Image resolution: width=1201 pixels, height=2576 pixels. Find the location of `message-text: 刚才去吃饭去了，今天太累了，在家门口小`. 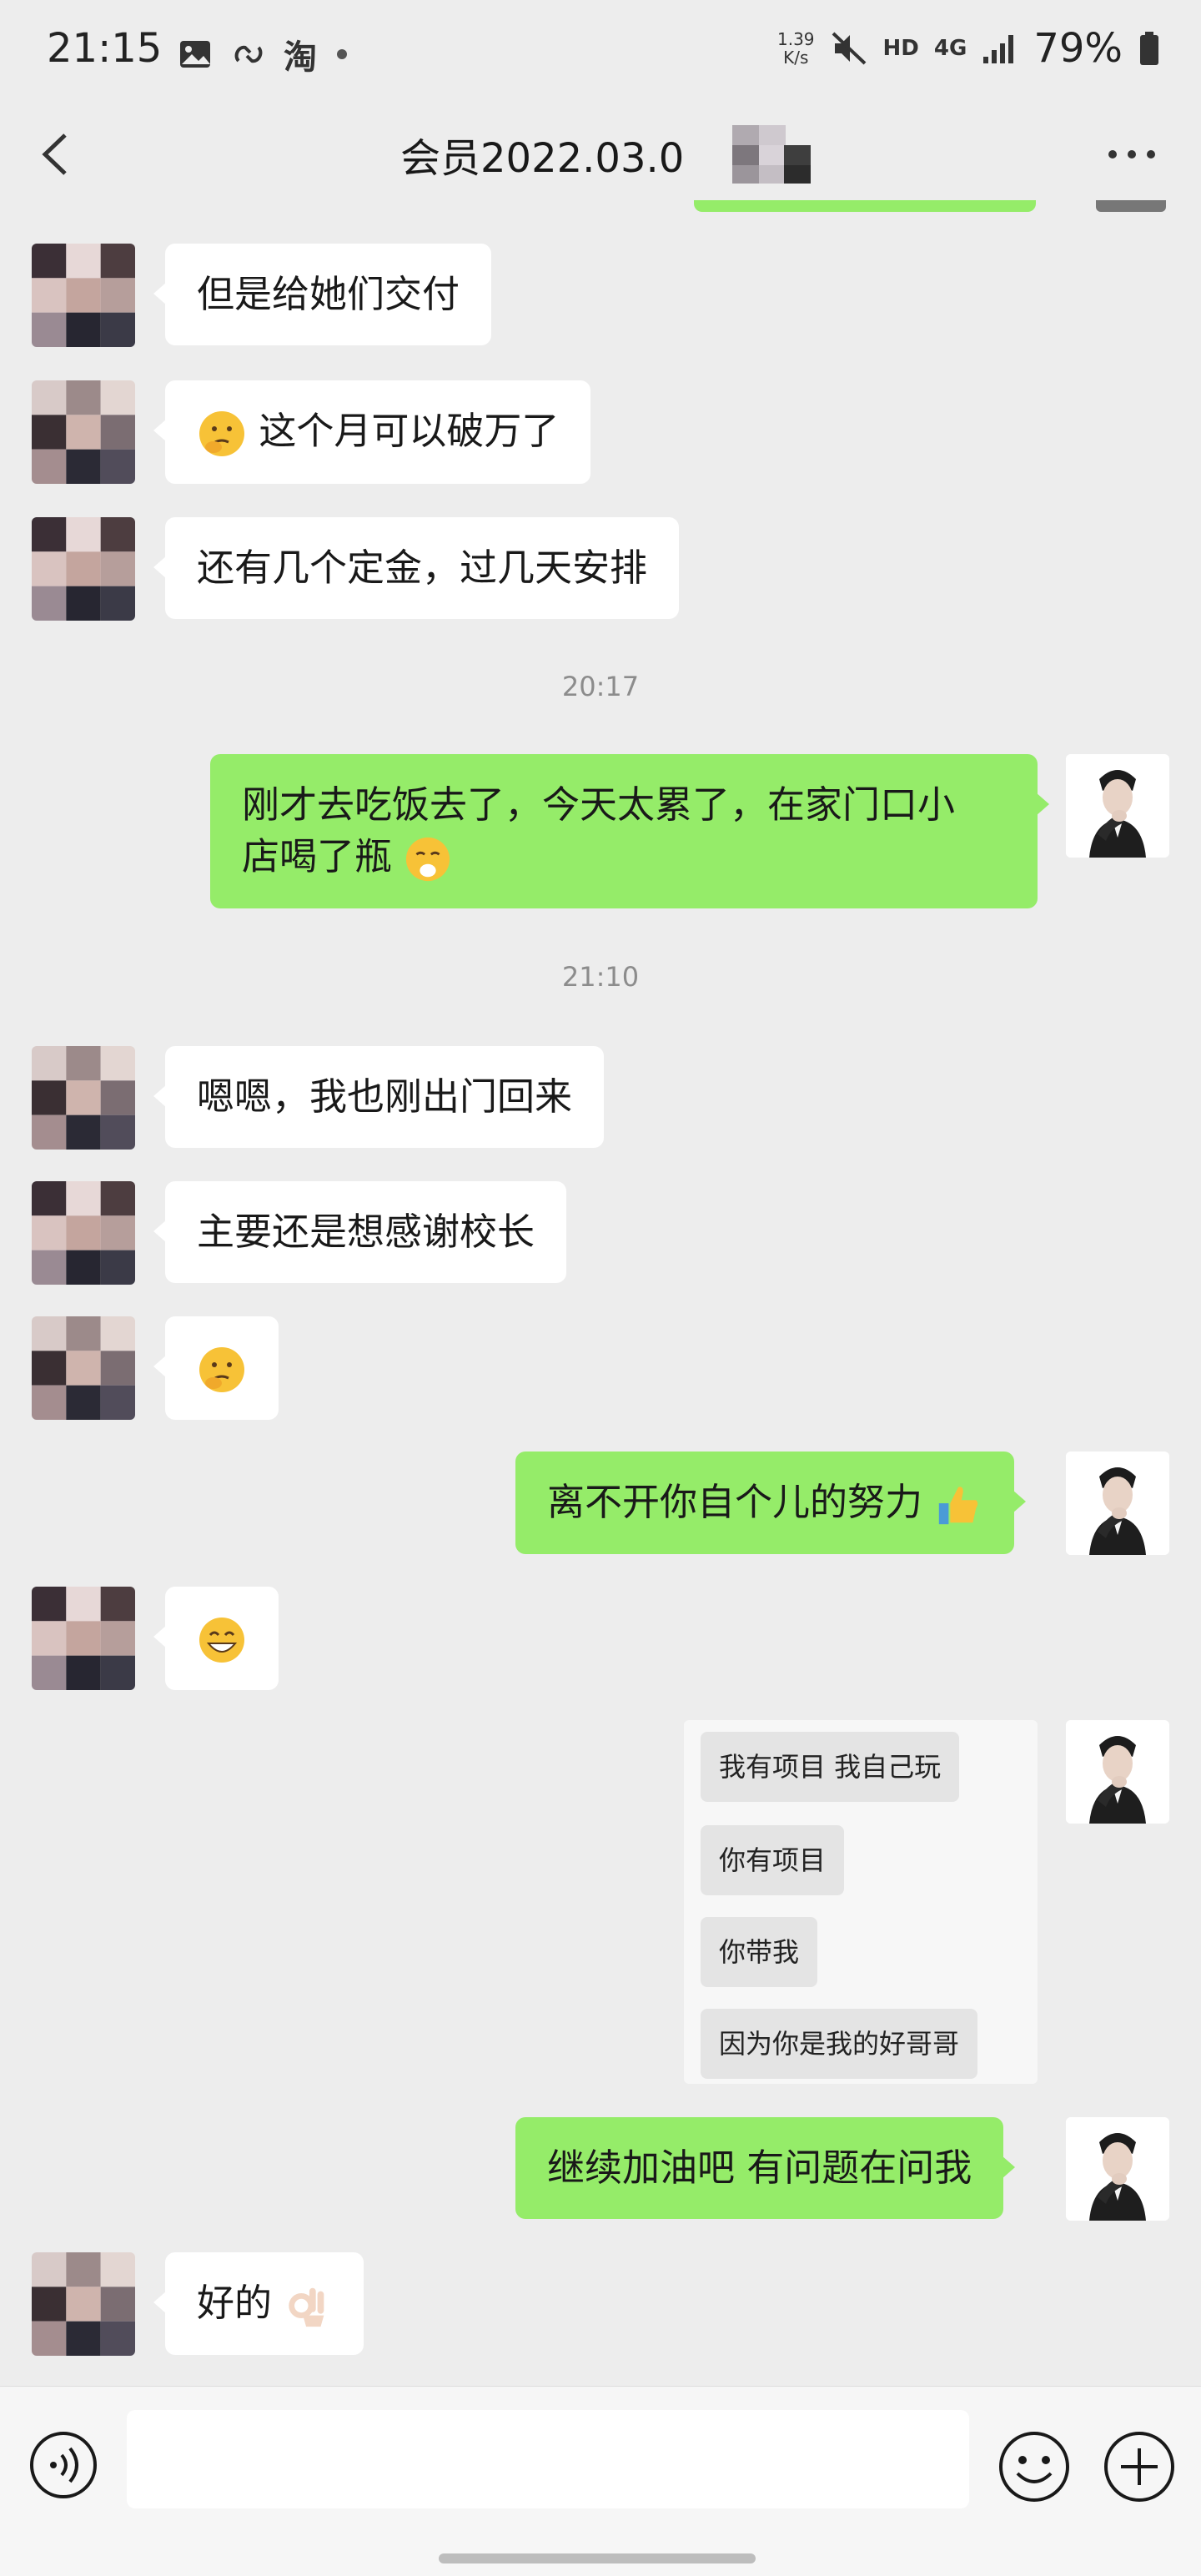

message-text: 刚才去吃饭去了，今天太累了，在家门口小 is located at coordinates (599, 804).